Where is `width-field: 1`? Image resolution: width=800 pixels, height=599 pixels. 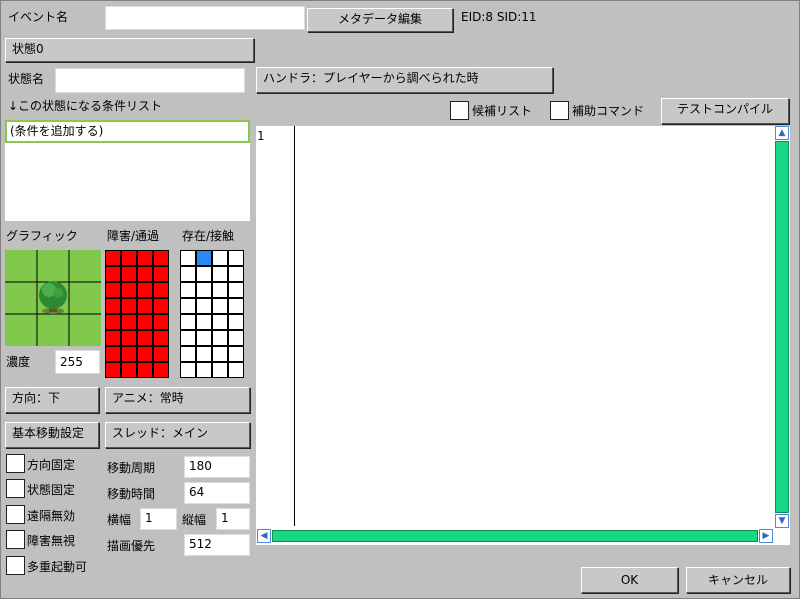
width-field: 1 is located at coordinates (158, 519).